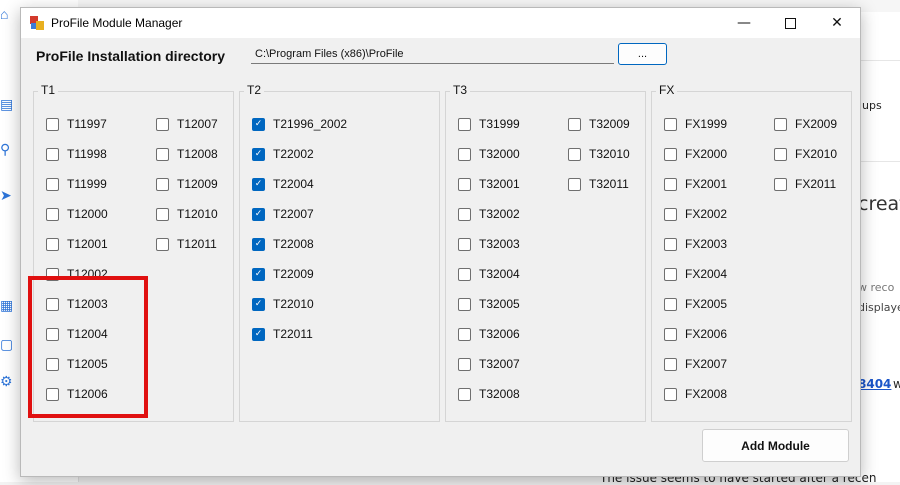  I want to click on chat-icon: ▢, so click(7, 344).